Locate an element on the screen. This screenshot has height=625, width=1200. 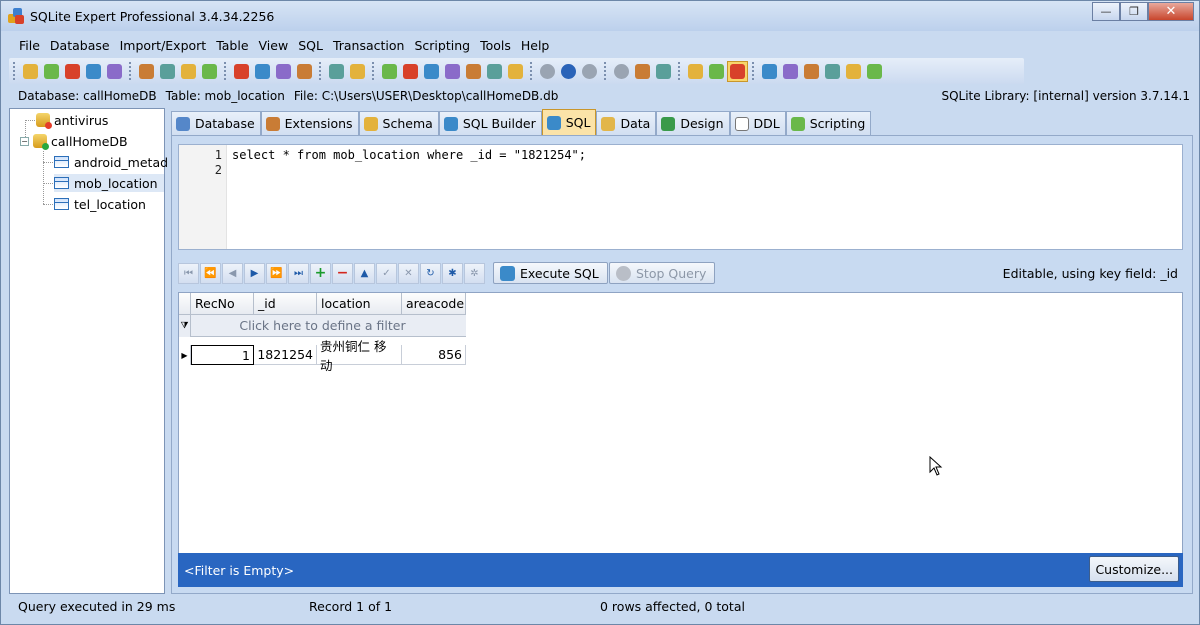
execute-sql-button: Execute SQL is located at coordinates (550, 273).